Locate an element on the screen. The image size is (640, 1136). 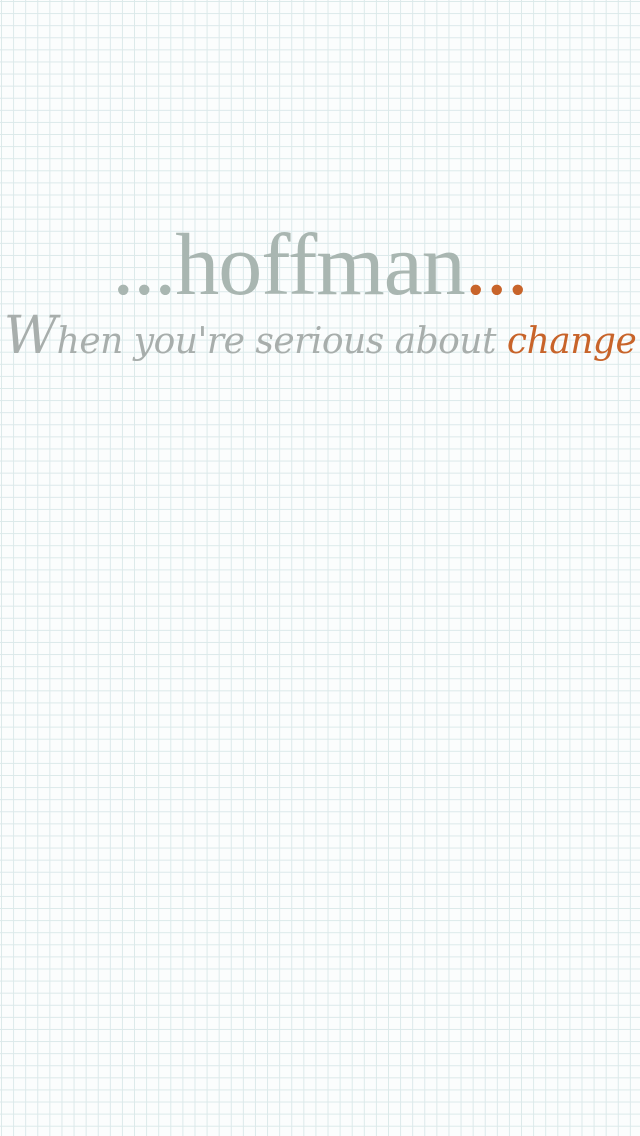
logo-wordmark: hoffman is located at coordinates (320, 265).